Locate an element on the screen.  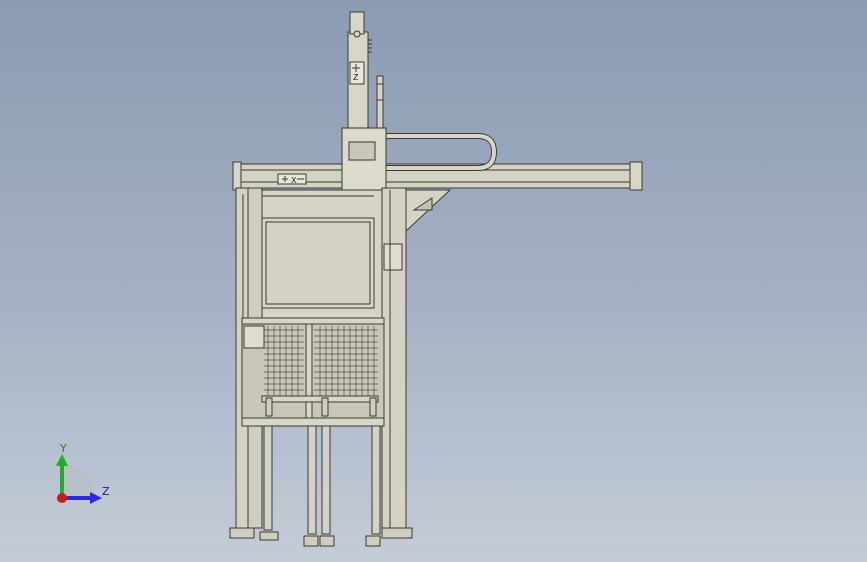
guard-top-rail is located at coordinates (313, 321).